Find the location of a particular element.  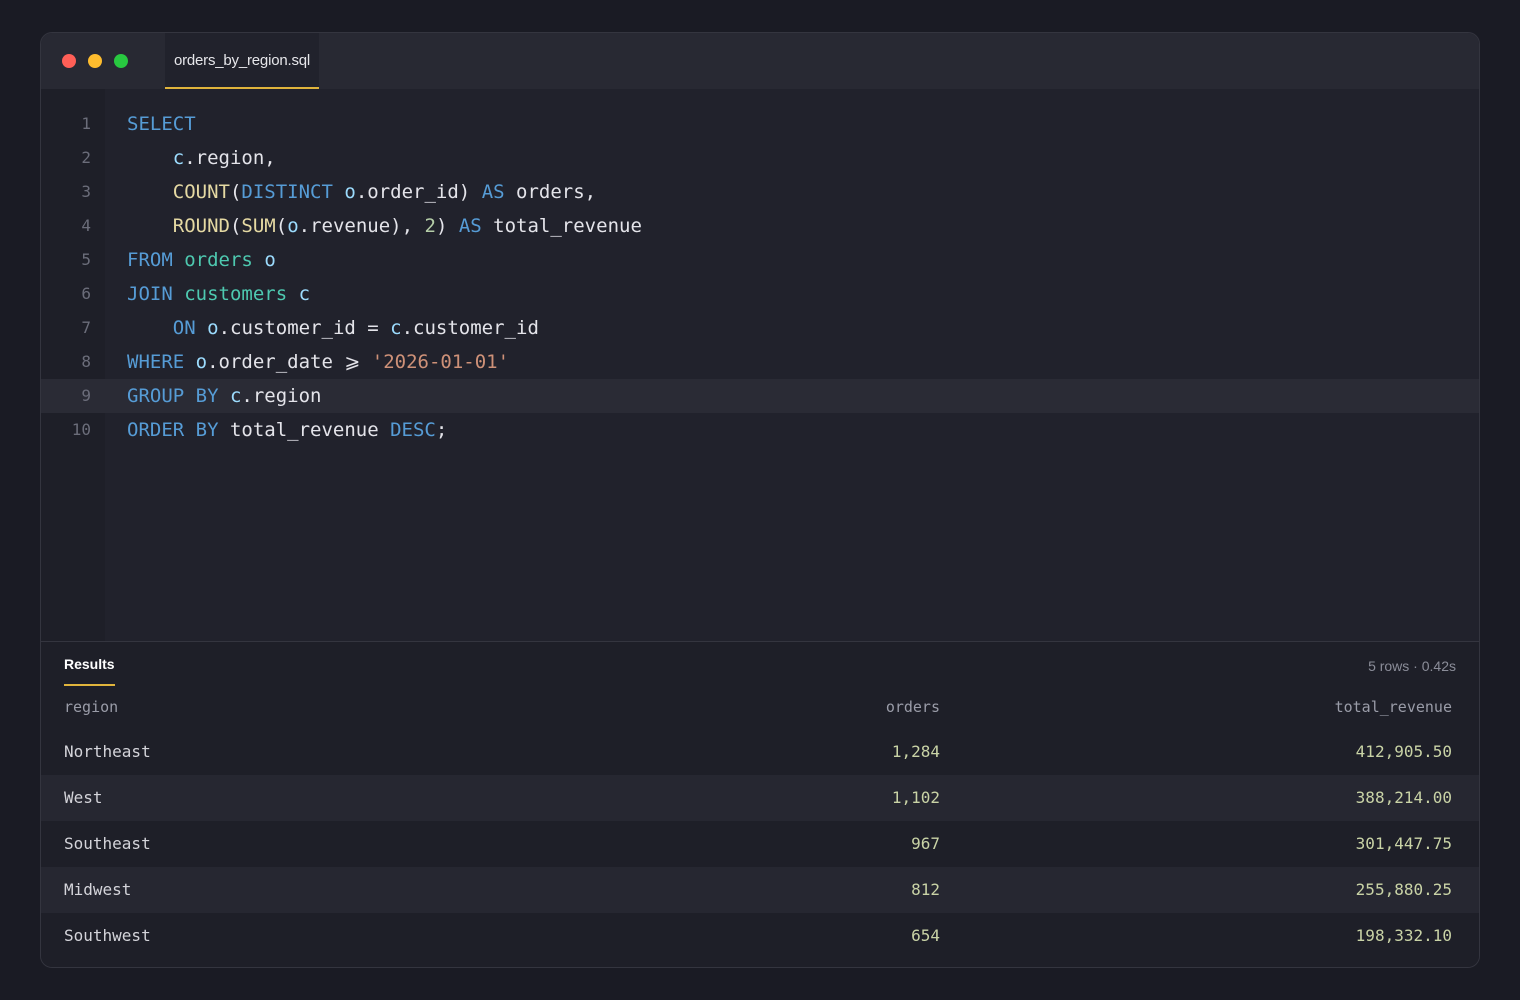

line-number: 2 is located at coordinates (86, 157).